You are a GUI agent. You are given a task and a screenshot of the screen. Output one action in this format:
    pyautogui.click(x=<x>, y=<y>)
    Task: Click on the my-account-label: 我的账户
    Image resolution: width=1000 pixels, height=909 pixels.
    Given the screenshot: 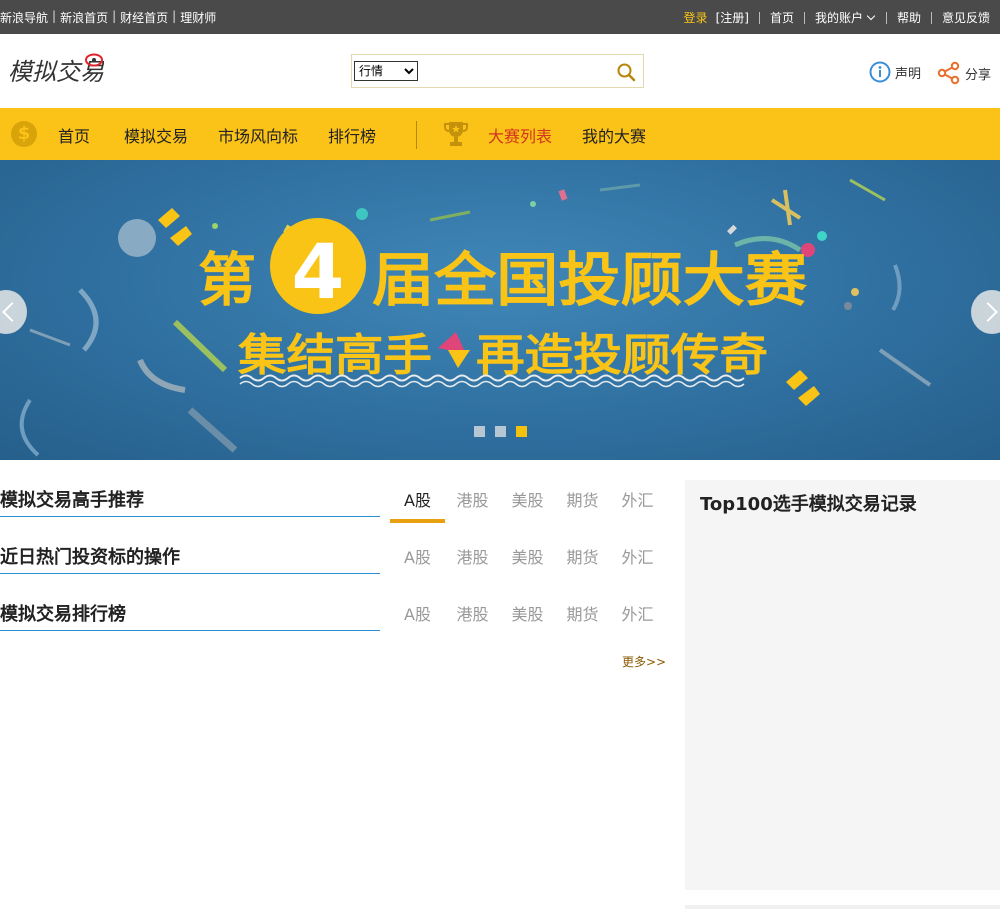 What is the action you would take?
    pyautogui.click(x=838, y=18)
    